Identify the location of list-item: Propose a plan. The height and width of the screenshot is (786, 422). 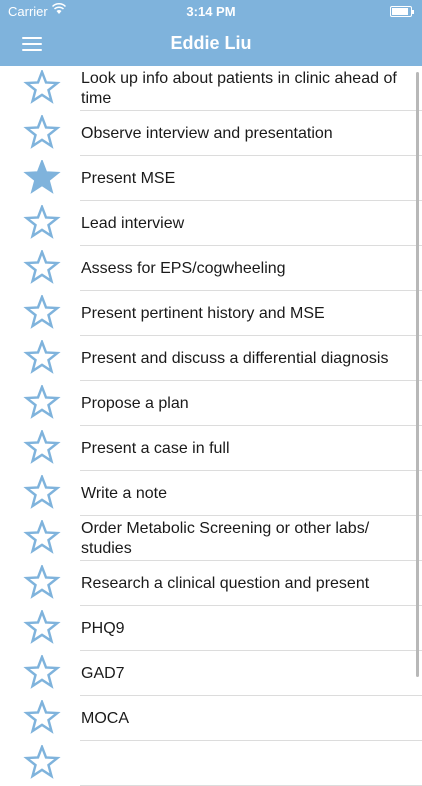
(211, 403).